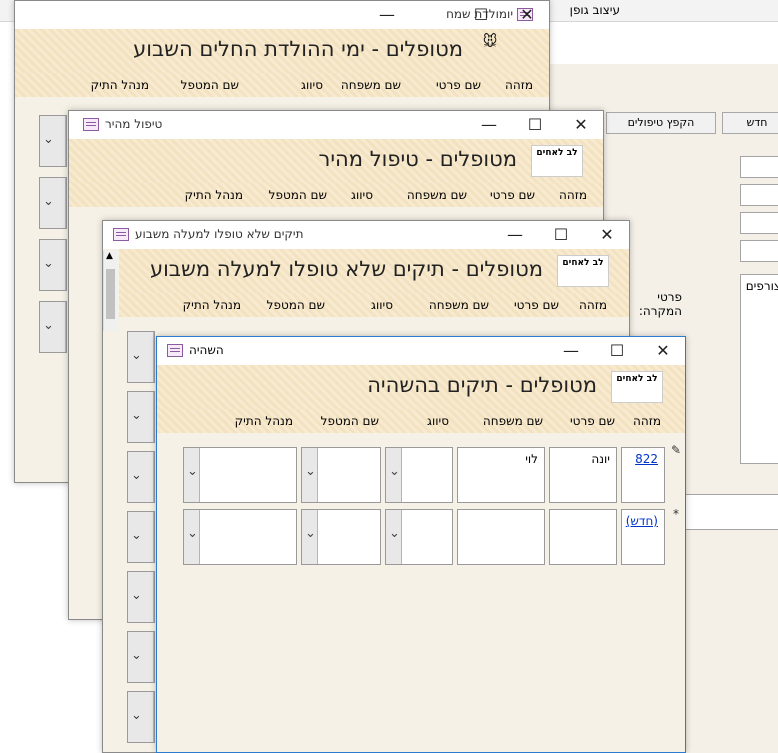  What do you see at coordinates (676, 450) in the screenshot?
I see `row-selector-edit-icon: ✎` at bounding box center [676, 450].